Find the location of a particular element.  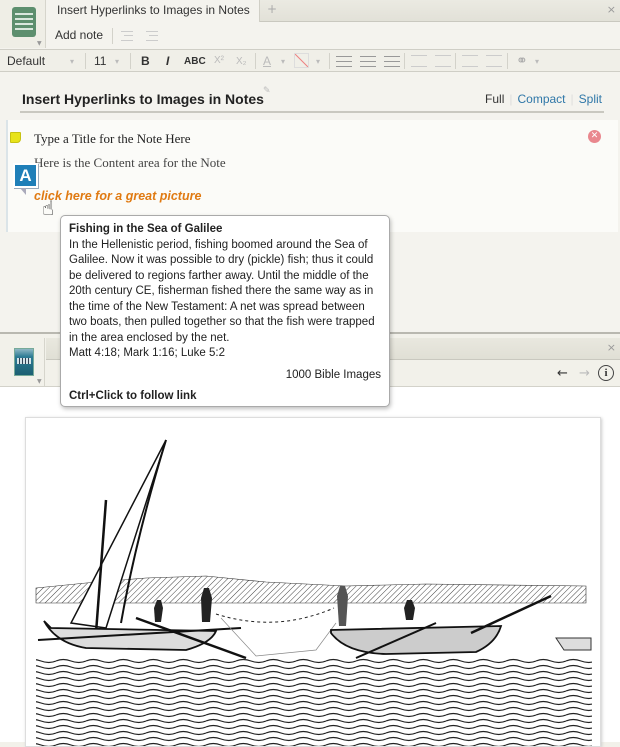

font-family-select: Default is located at coordinates (26, 61).